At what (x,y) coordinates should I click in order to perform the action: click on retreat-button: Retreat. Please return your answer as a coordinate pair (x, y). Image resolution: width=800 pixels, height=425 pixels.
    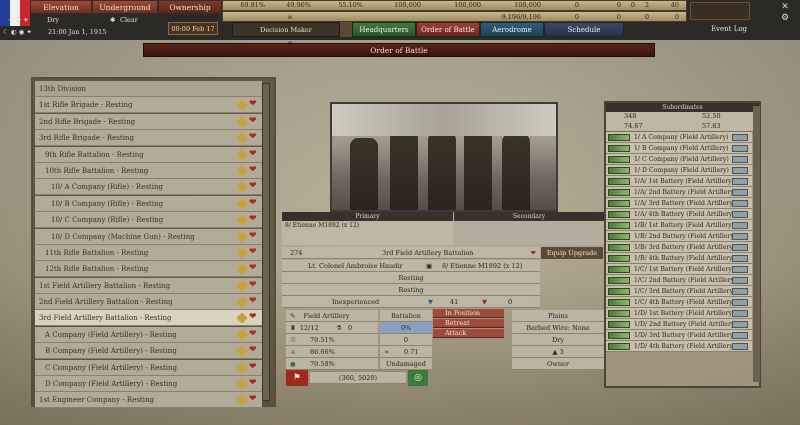
    Looking at the image, I should click on (468, 323).